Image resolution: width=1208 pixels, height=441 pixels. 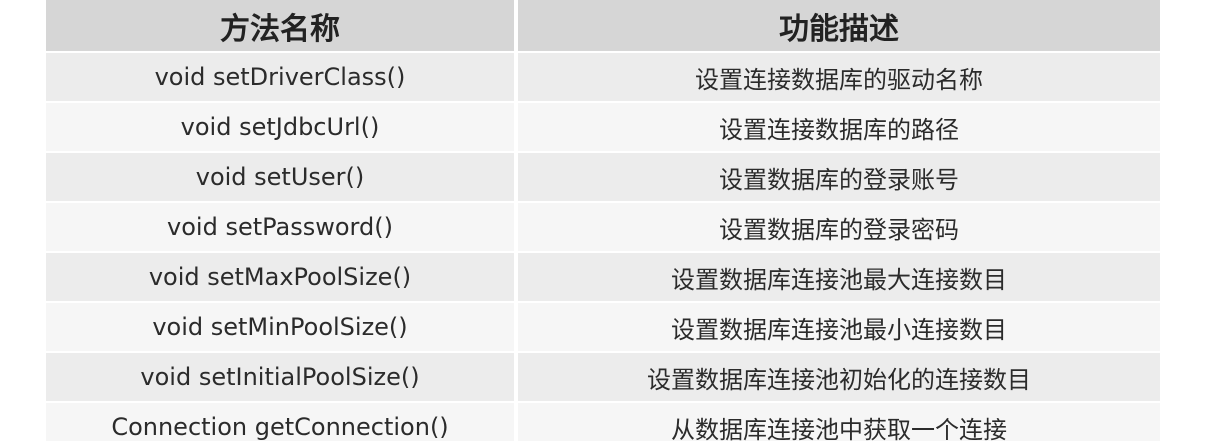 I want to click on method-cell: void setPassword(), so click(x=281, y=226).